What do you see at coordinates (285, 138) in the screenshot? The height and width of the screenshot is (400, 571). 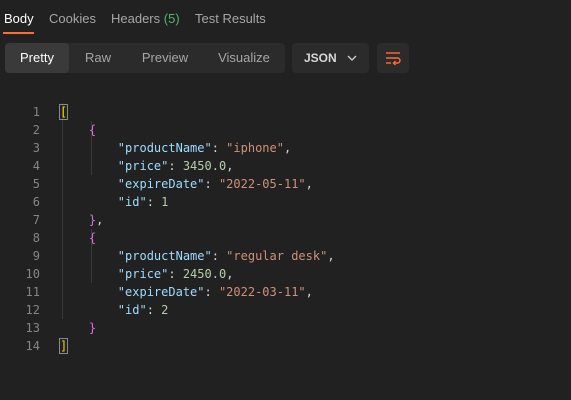 I see `code-line: 3 "productName": "iphone",` at bounding box center [285, 138].